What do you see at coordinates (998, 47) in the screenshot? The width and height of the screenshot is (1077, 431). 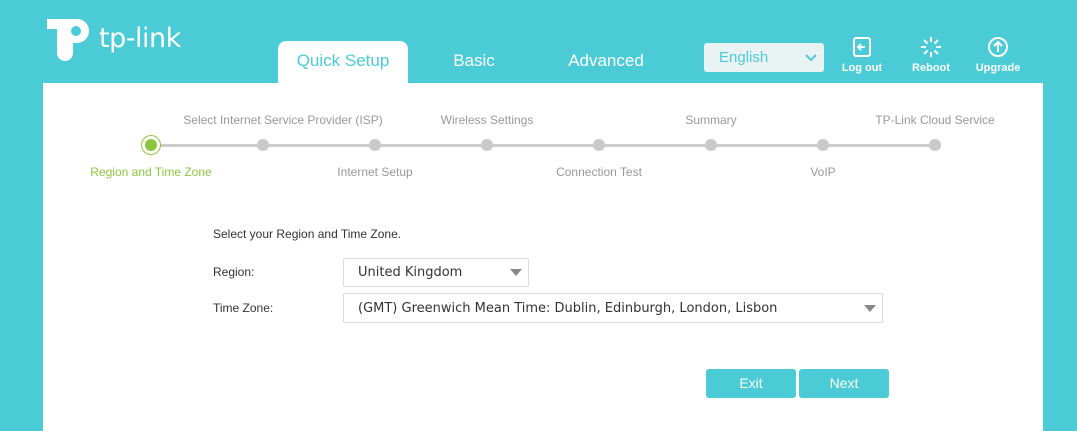 I see `upgrade-icon` at bounding box center [998, 47].